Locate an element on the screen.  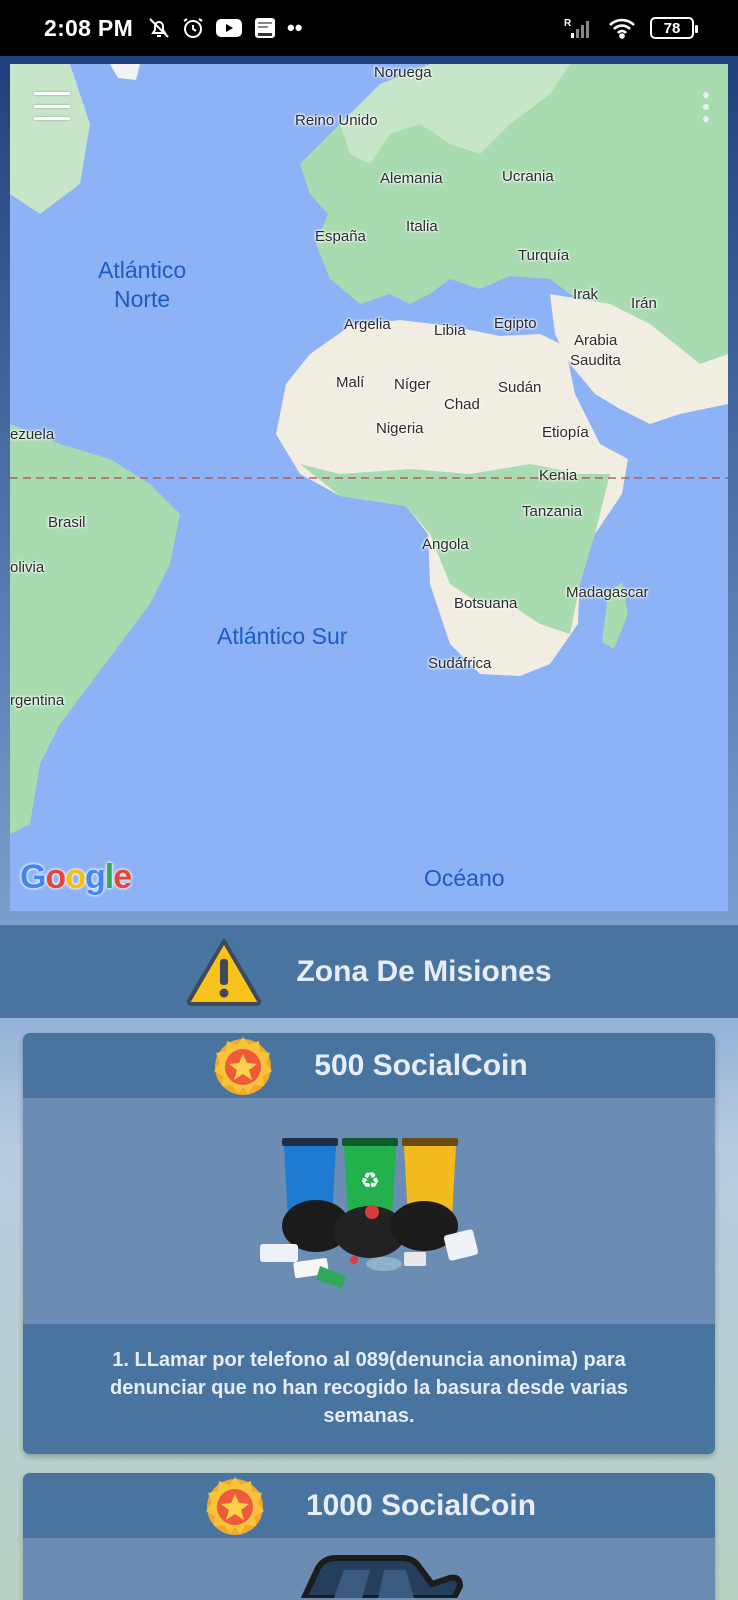
map-label-egipto: Egipto is located at coordinates (515, 323).